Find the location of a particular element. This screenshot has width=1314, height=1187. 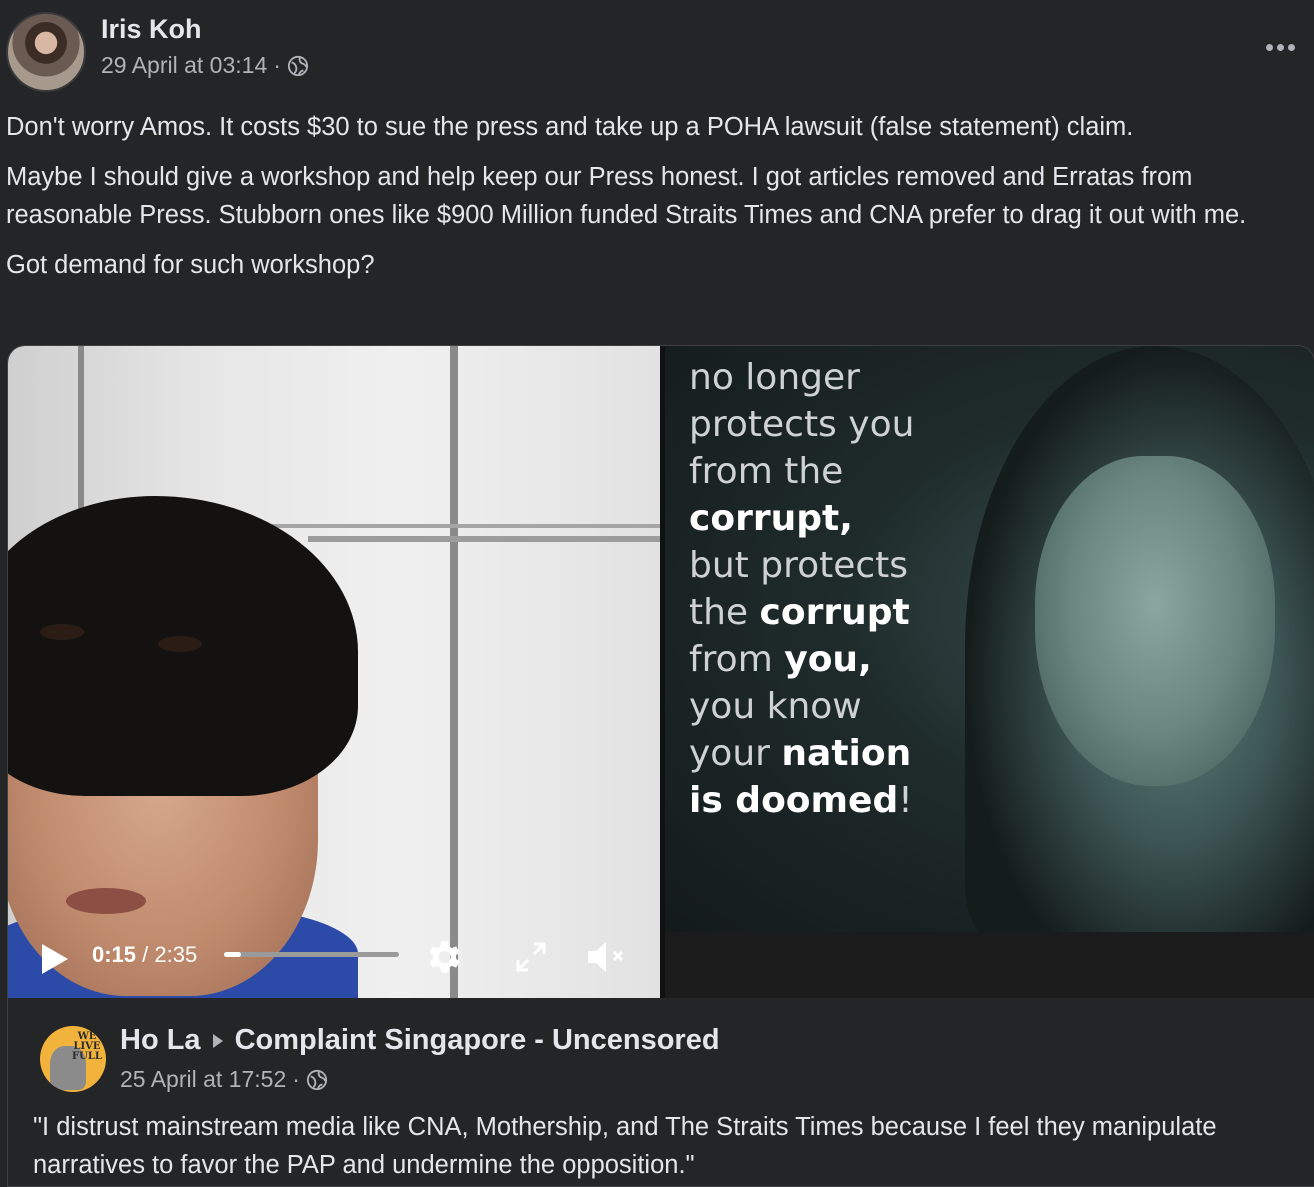

more-options-button is located at coordinates (1280, 47).